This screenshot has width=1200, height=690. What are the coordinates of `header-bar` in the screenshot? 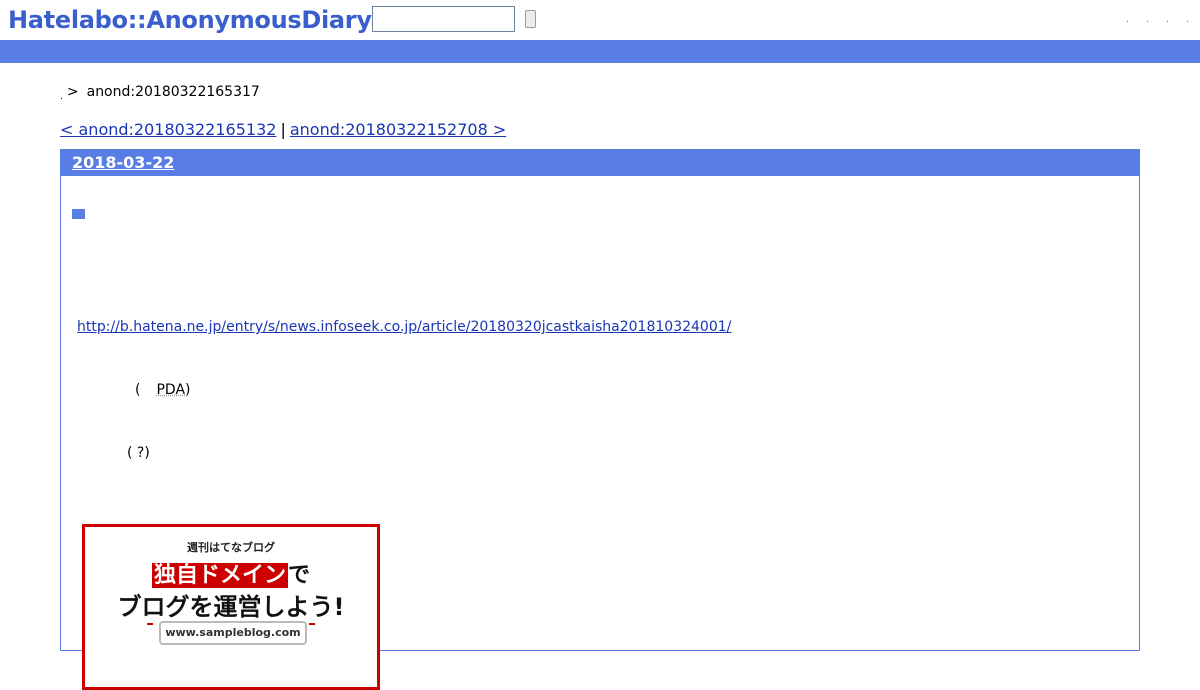 It's located at (600, 51).